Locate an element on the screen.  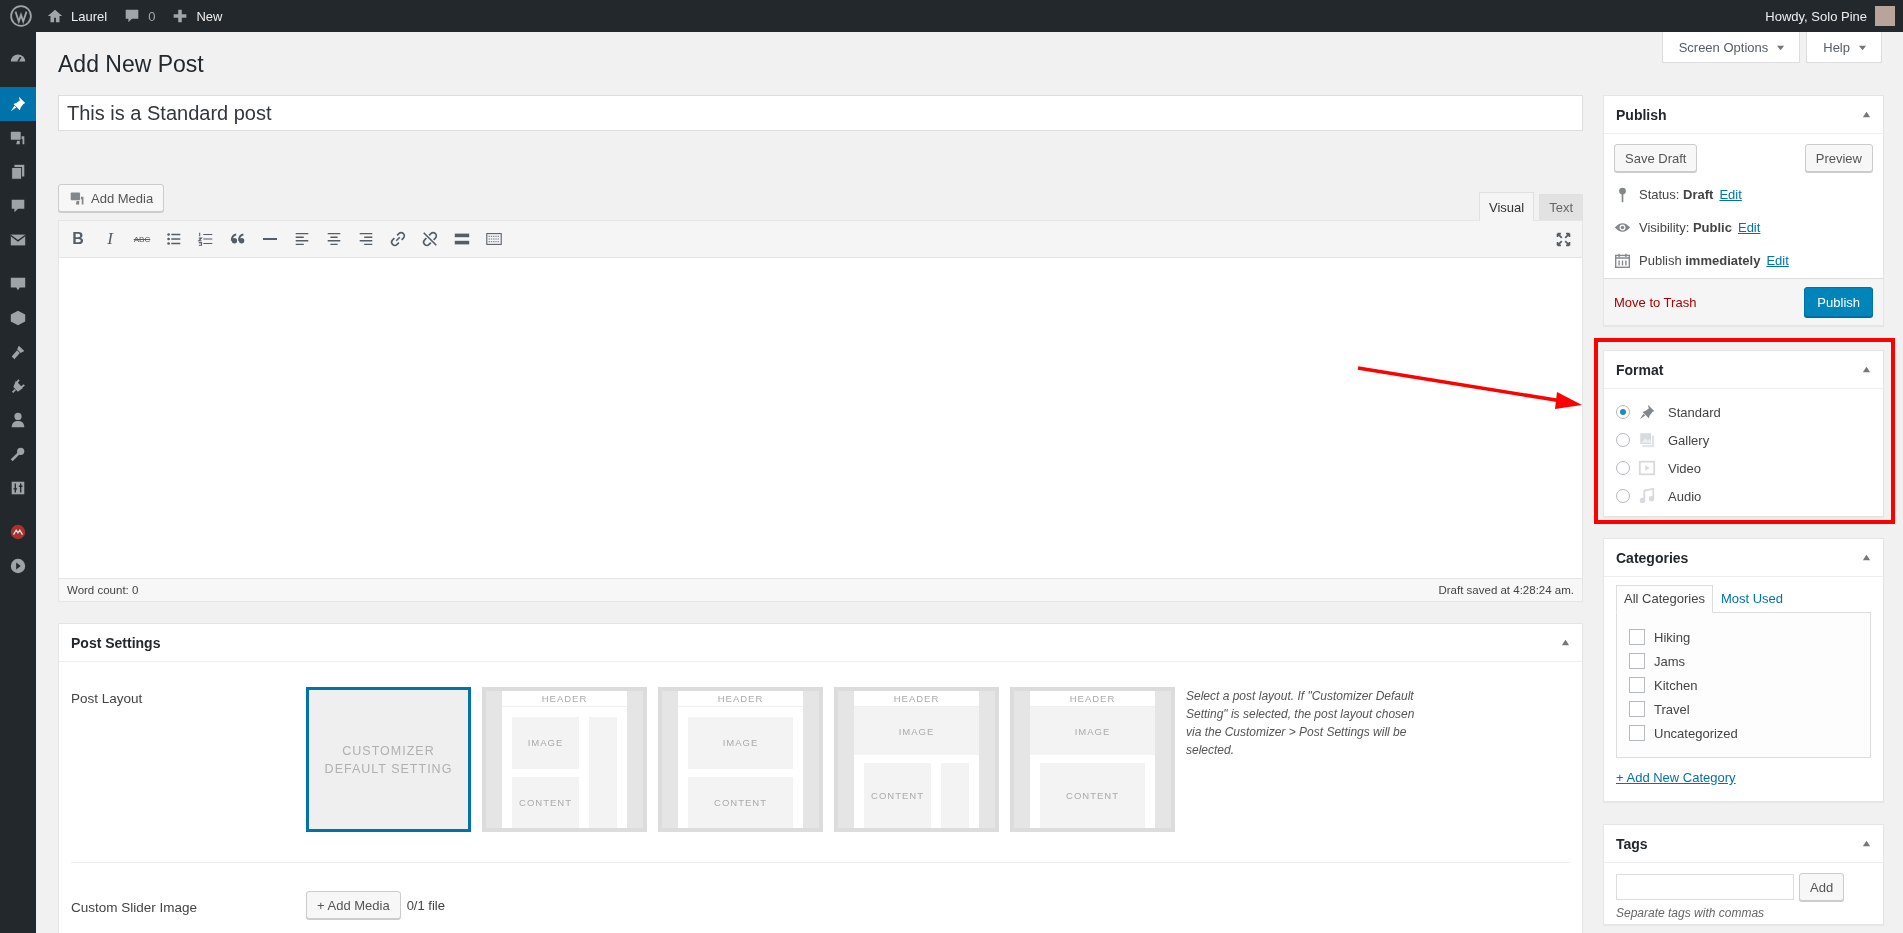
align-center-icon is located at coordinates (334, 239).